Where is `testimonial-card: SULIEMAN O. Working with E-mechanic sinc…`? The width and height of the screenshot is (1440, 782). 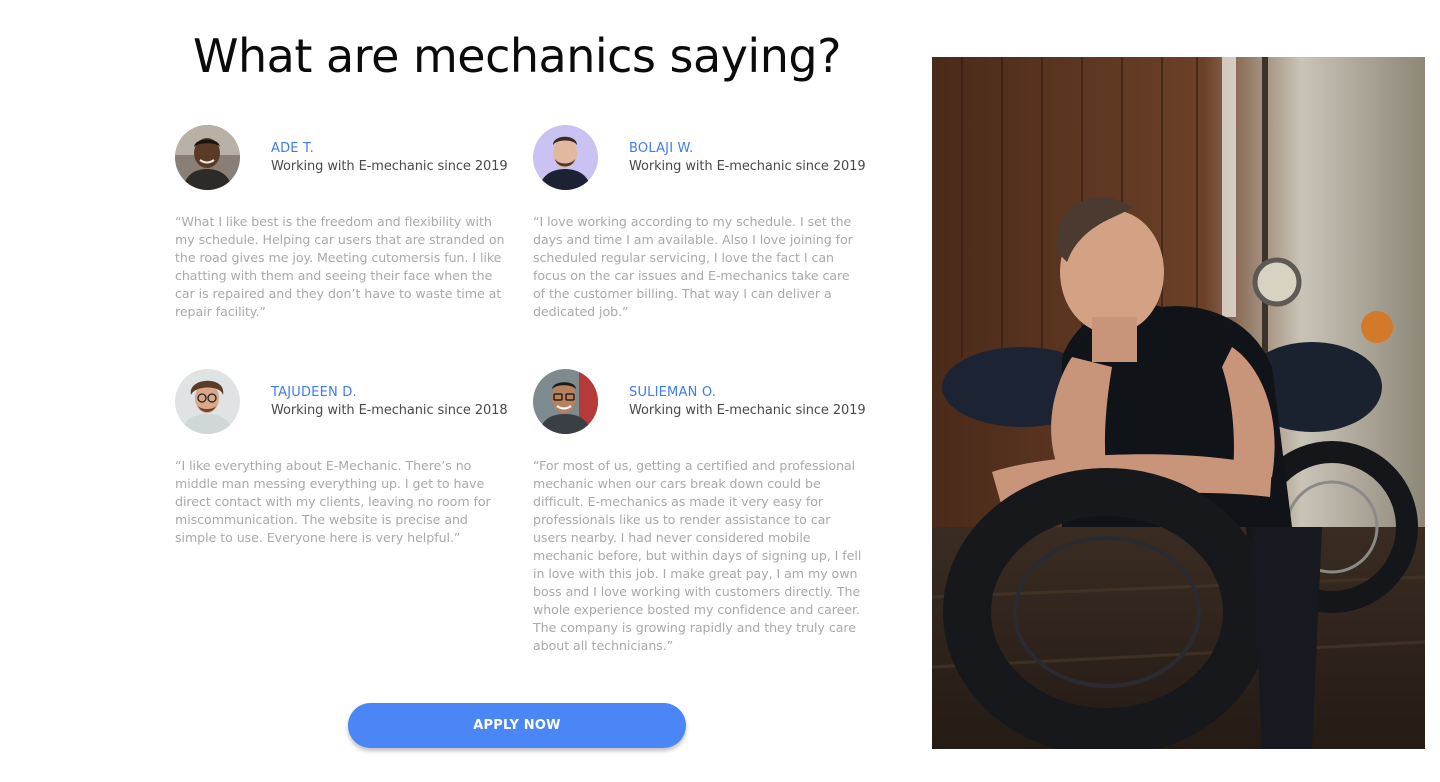
testimonial-card: SULIEMAN O. Working with E-mechanic sinc… is located at coordinates (699, 511).